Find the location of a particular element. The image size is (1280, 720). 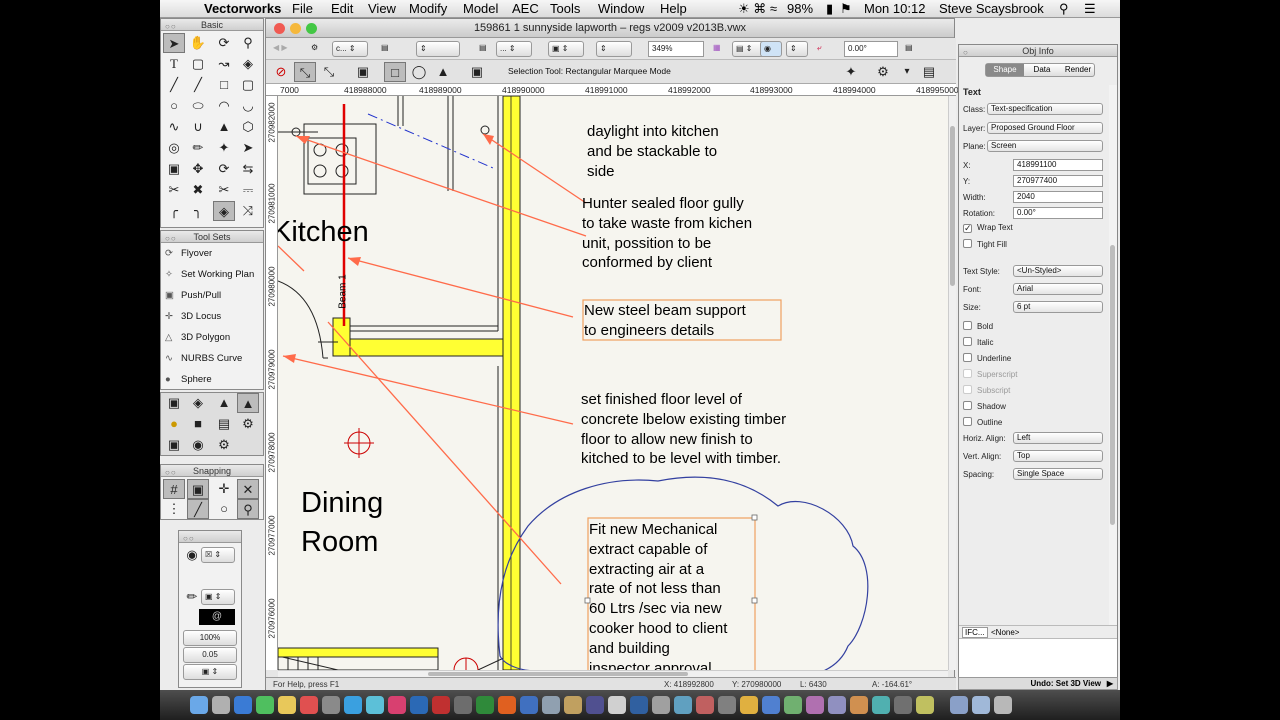

messages-icon is located at coordinates (375, 705).